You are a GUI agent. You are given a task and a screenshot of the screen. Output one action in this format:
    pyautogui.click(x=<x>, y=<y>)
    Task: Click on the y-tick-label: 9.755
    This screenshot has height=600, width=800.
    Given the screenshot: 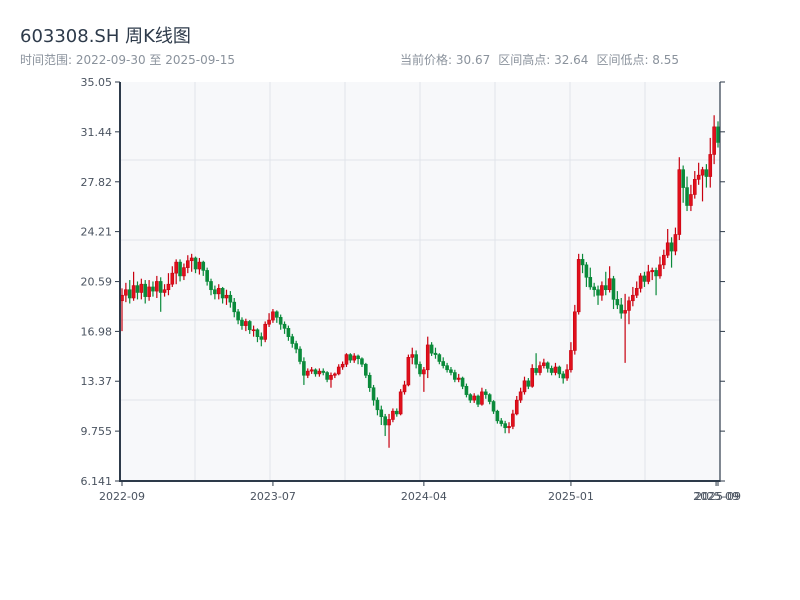 What is the action you would take?
    pyautogui.click(x=97, y=431)
    